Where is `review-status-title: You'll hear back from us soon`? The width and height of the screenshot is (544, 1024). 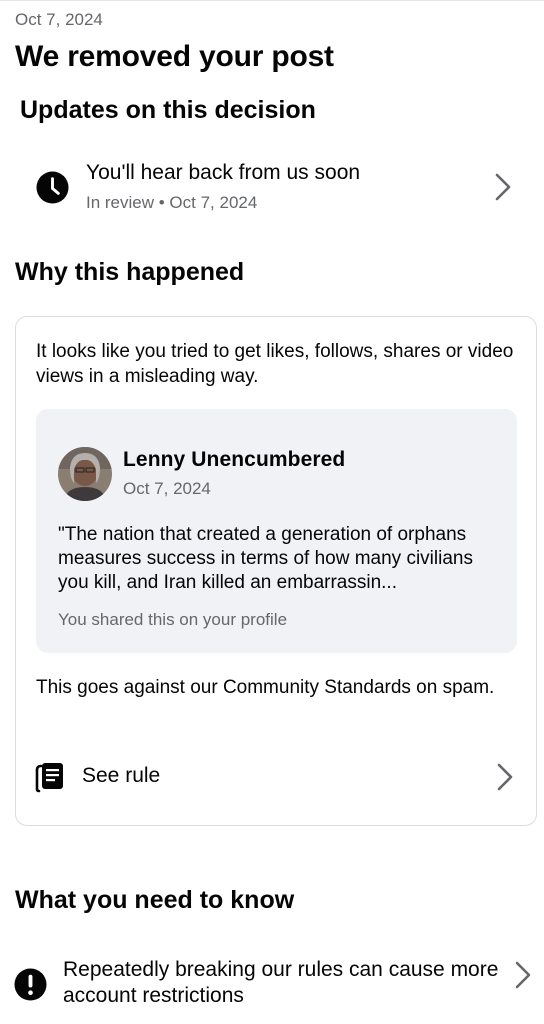 review-status-title: You'll hear back from us soon is located at coordinates (223, 172).